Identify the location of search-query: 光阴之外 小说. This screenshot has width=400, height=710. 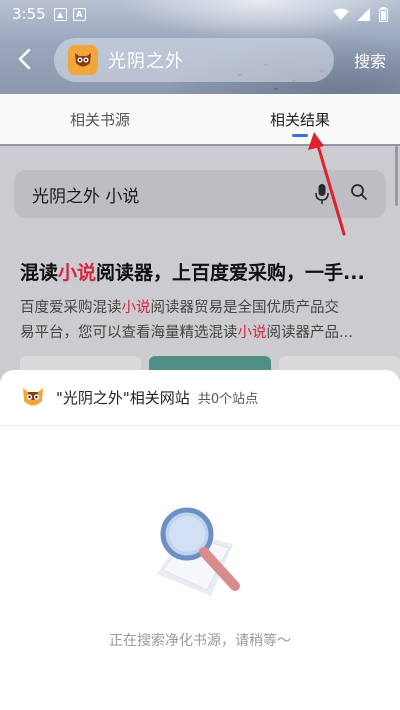
(86, 196).